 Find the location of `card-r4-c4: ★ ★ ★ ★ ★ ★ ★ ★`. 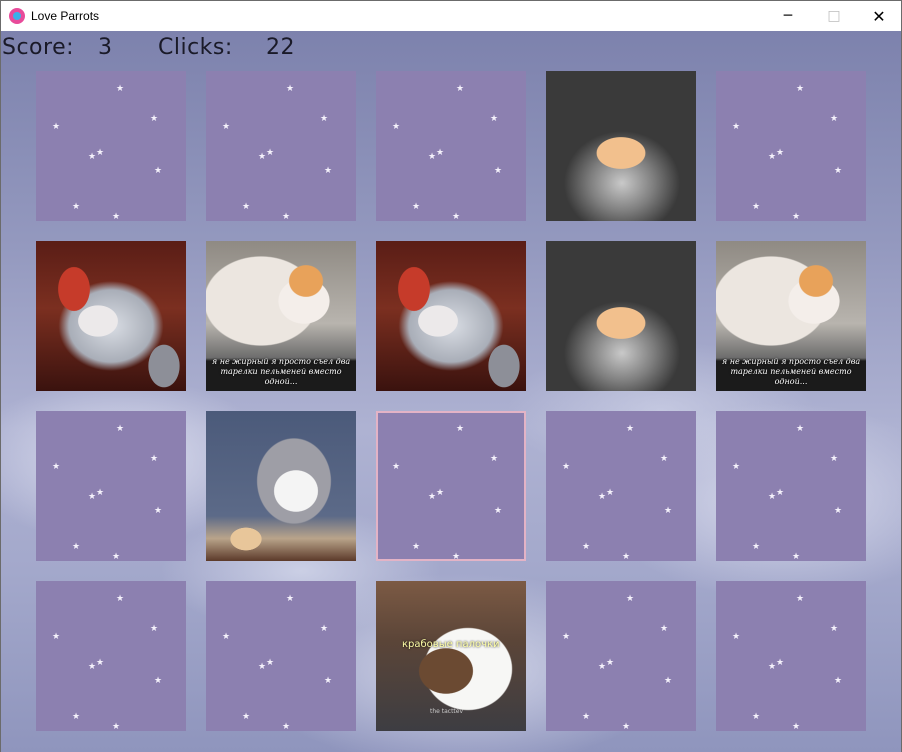

card-r4-c4: ★ ★ ★ ★ ★ ★ ★ ★ is located at coordinates (621, 656).